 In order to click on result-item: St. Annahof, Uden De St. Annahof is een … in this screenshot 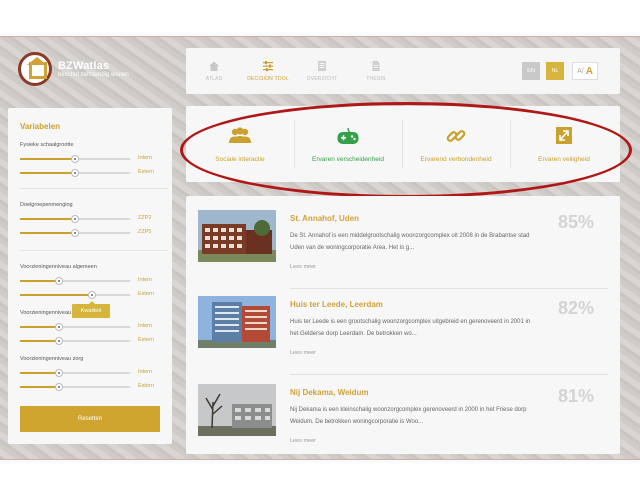, I will do `click(403, 250)`.